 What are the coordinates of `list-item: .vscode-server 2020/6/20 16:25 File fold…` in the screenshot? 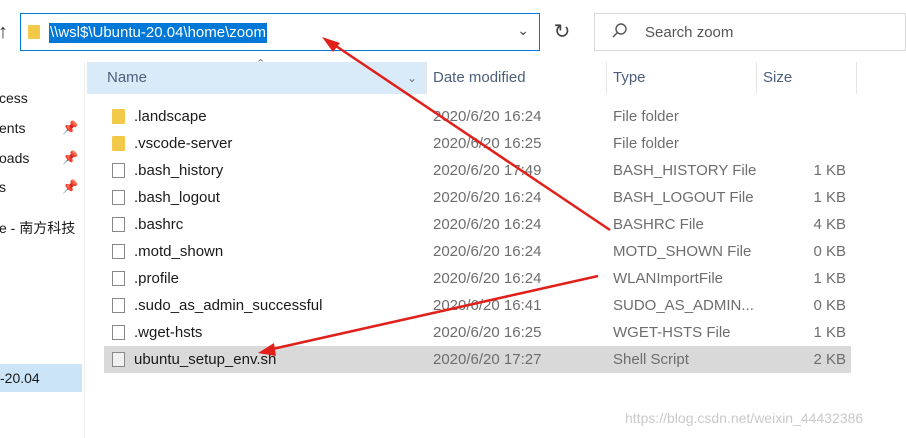 It's located at (477, 143).